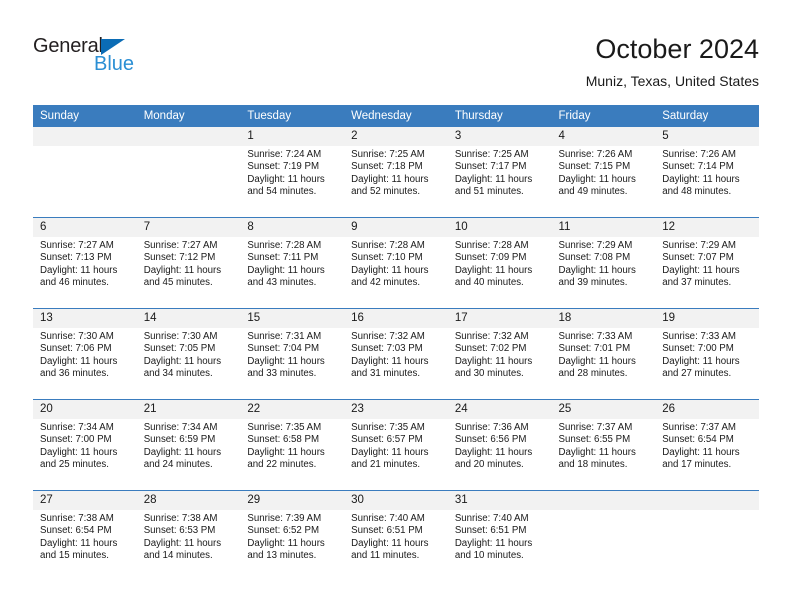 Image resolution: width=792 pixels, height=612 pixels. What do you see at coordinates (390, 549) in the screenshot?
I see `daylight-text: Daylight: 11 hours and 11 minutes.` at bounding box center [390, 549].